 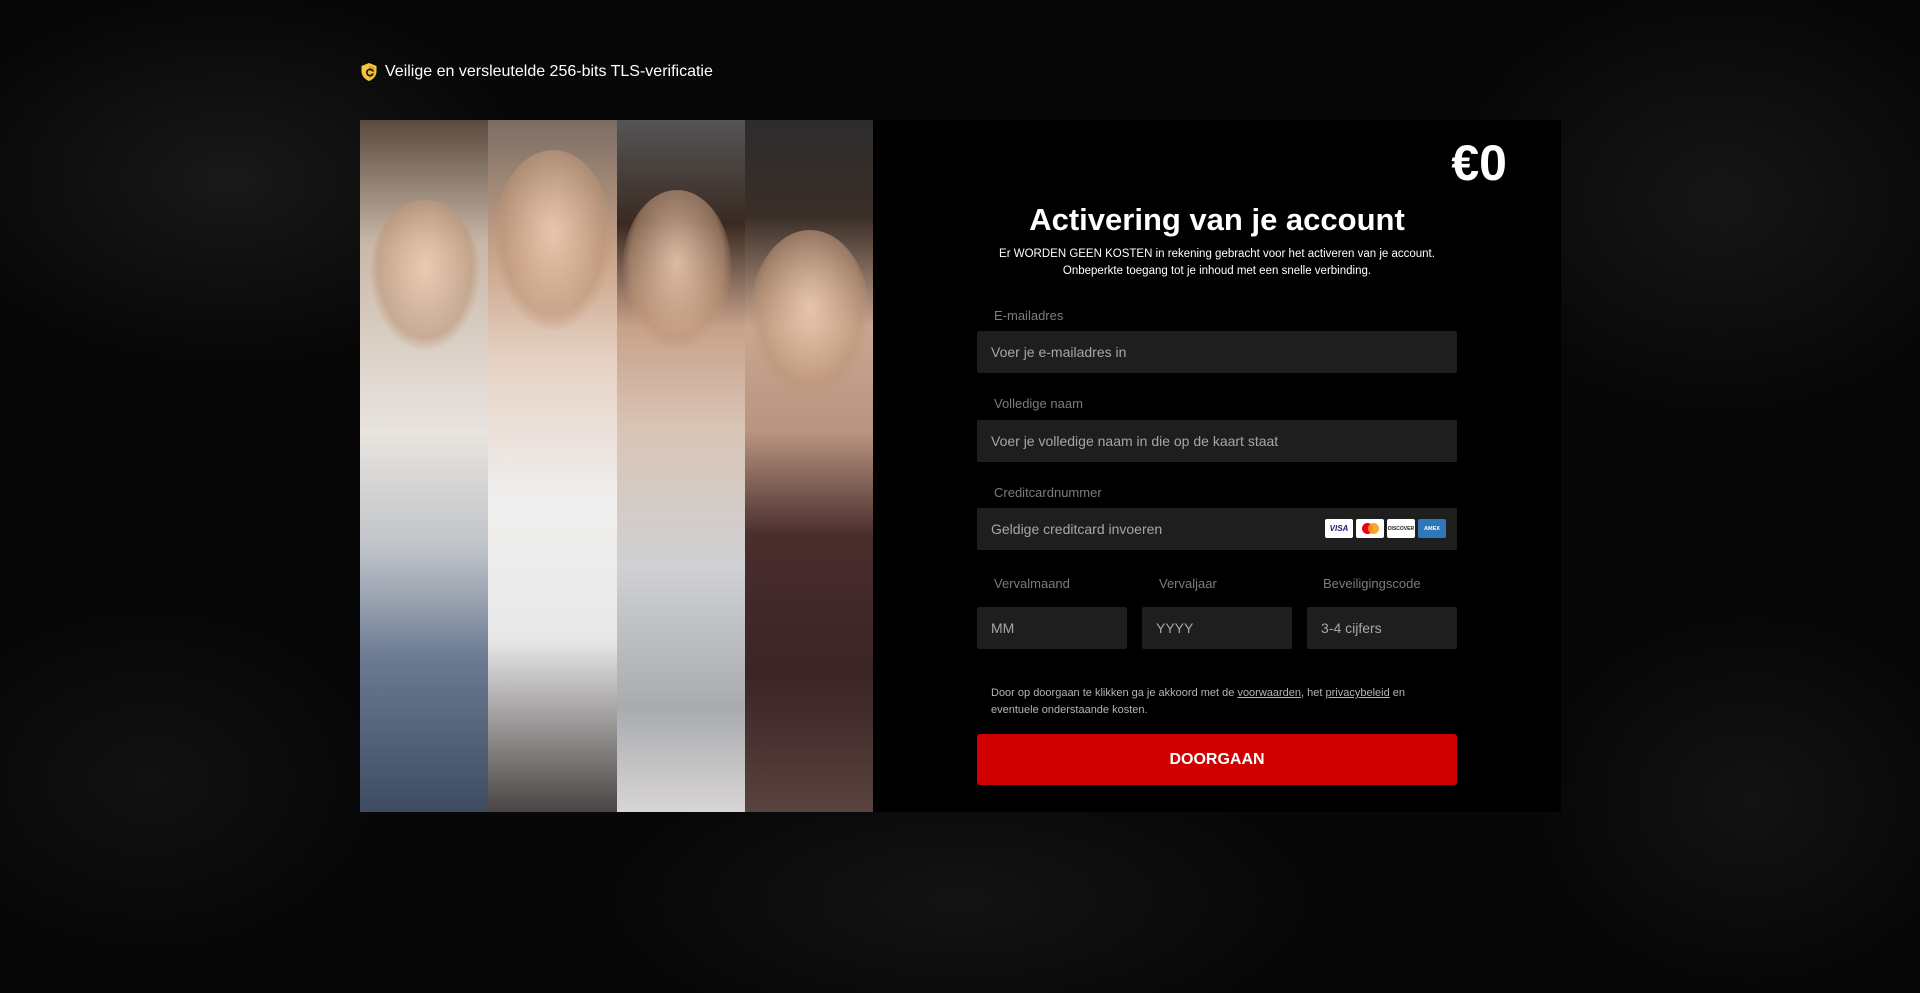 What do you see at coordinates (1052, 628) in the screenshot?
I see `exp-month-field: MM` at bounding box center [1052, 628].